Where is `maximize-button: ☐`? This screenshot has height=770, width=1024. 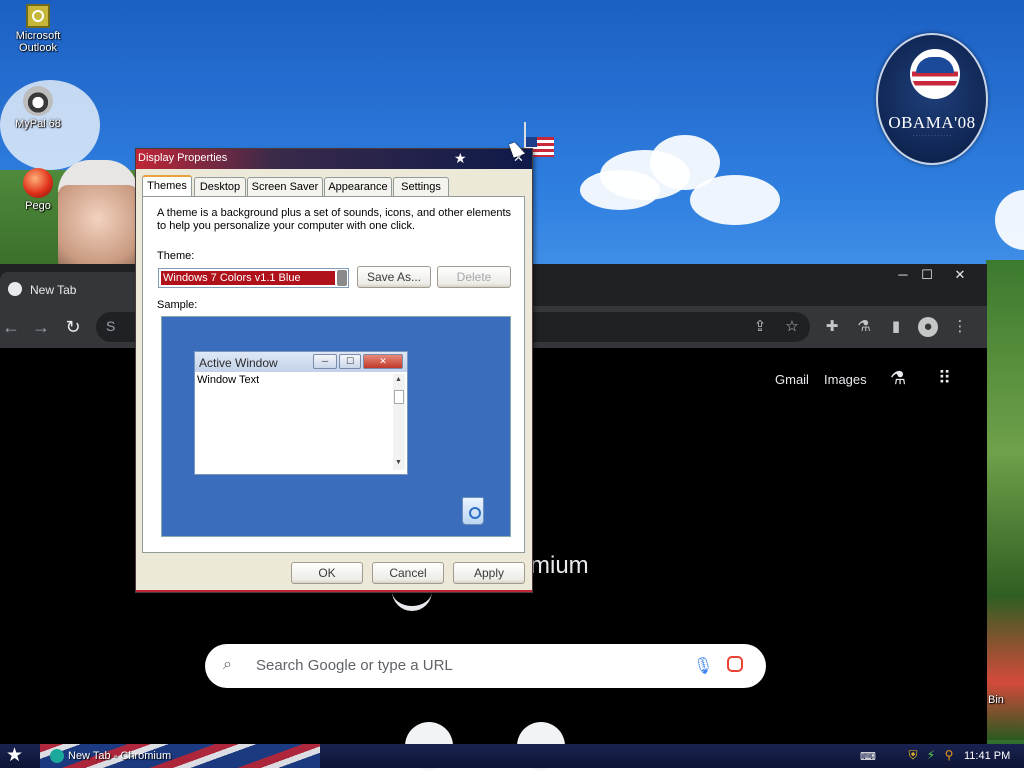 maximize-button: ☐ is located at coordinates (927, 275).